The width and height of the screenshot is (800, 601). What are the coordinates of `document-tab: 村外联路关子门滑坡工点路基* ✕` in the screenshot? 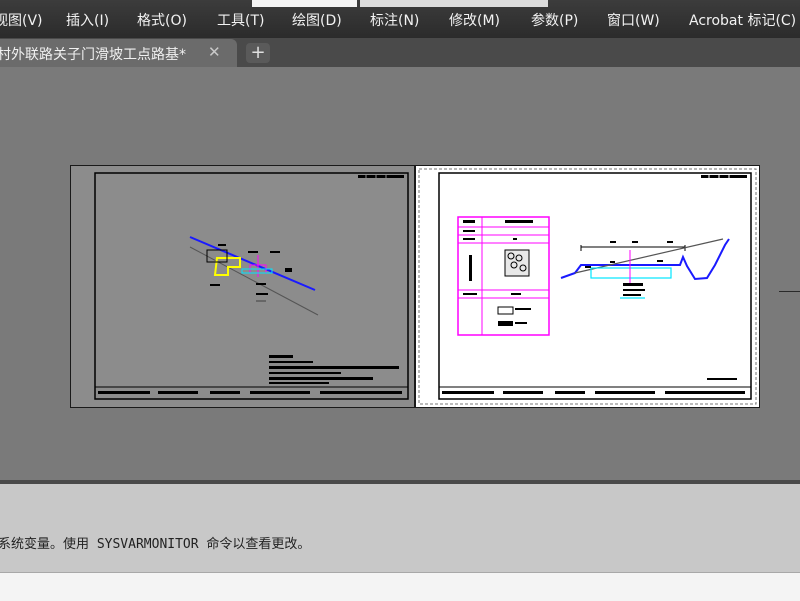 It's located at (118, 53).